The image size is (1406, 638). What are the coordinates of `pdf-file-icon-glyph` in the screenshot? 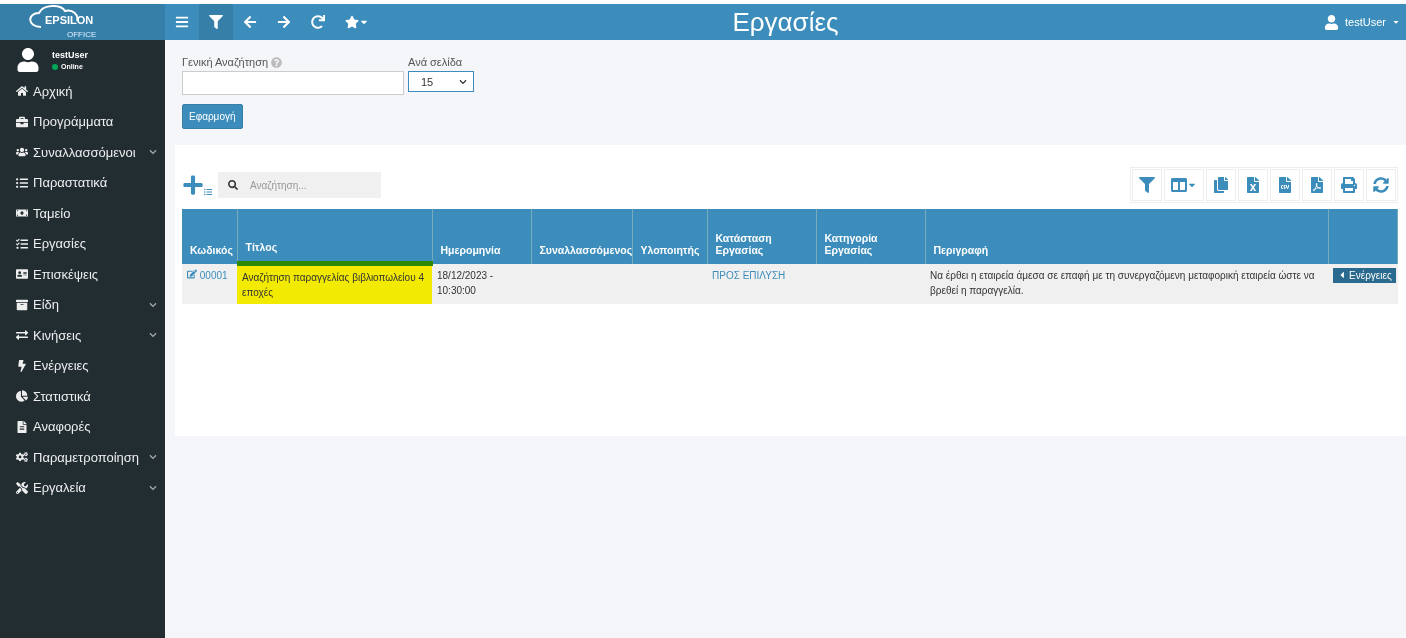 It's located at (1317, 185).